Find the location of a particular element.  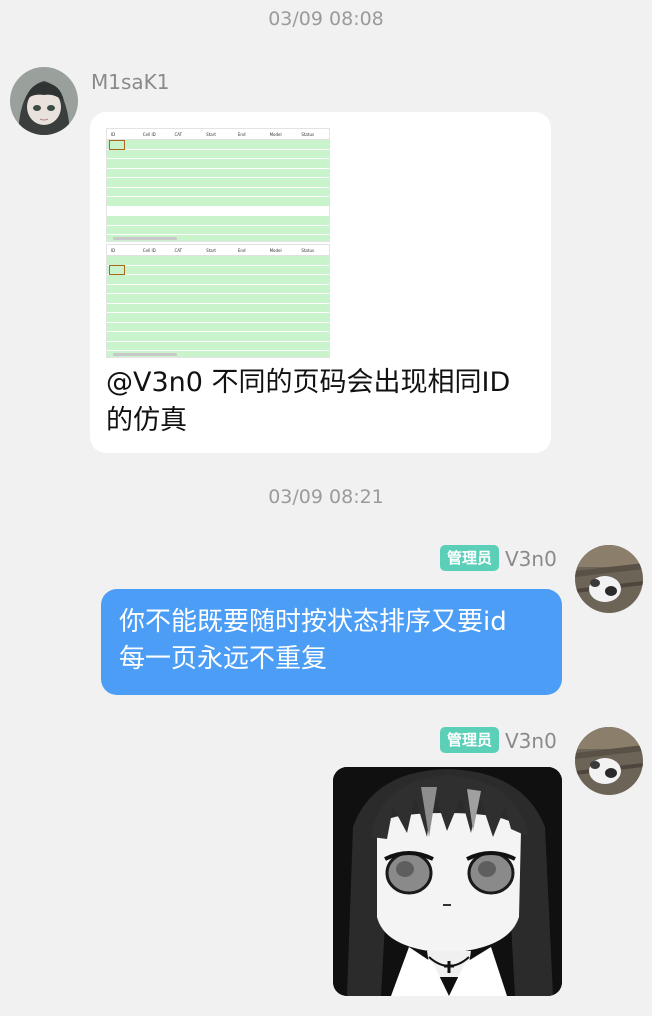

message-text: @V3n0 不同的页码会出现相同ID 的仿真 is located at coordinates (308, 401).